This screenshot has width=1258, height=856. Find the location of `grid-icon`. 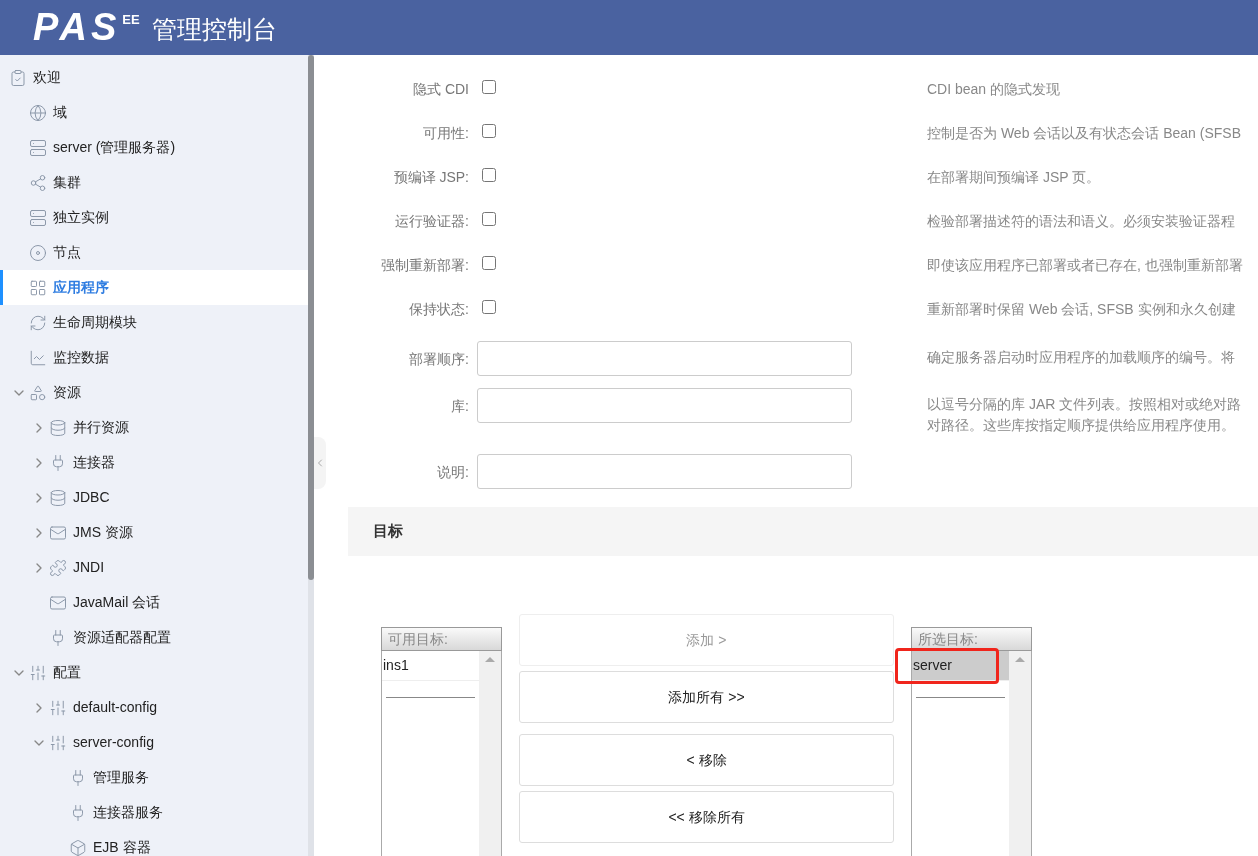

grid-icon is located at coordinates (38, 287).